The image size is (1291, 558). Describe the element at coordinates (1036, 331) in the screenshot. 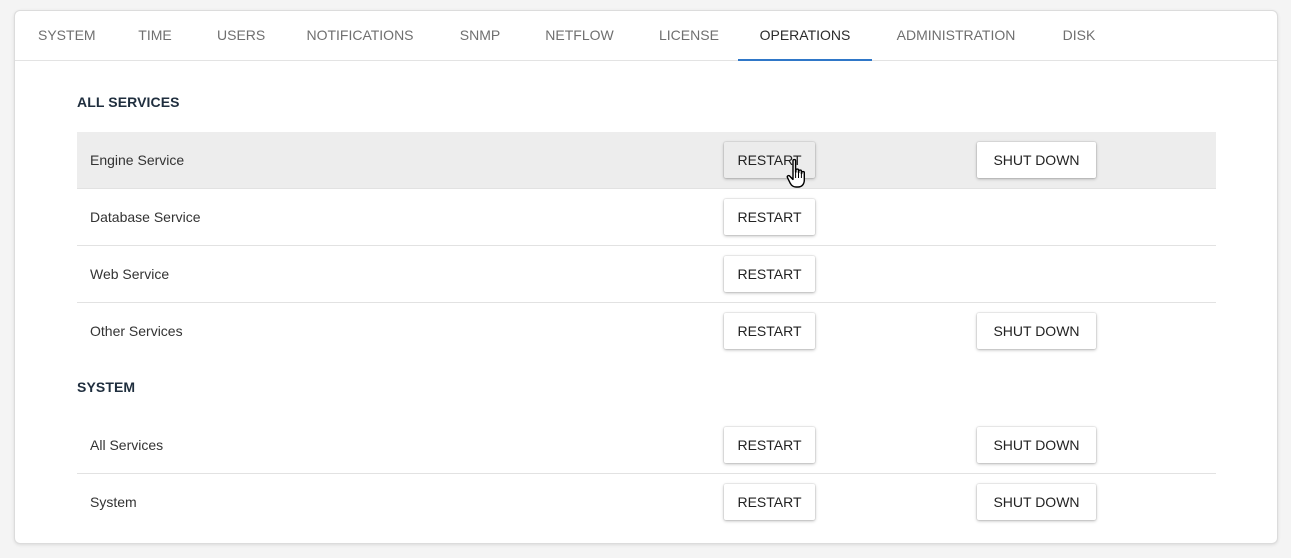

I see `shutdown-other-button: SHUT DOWN` at that location.